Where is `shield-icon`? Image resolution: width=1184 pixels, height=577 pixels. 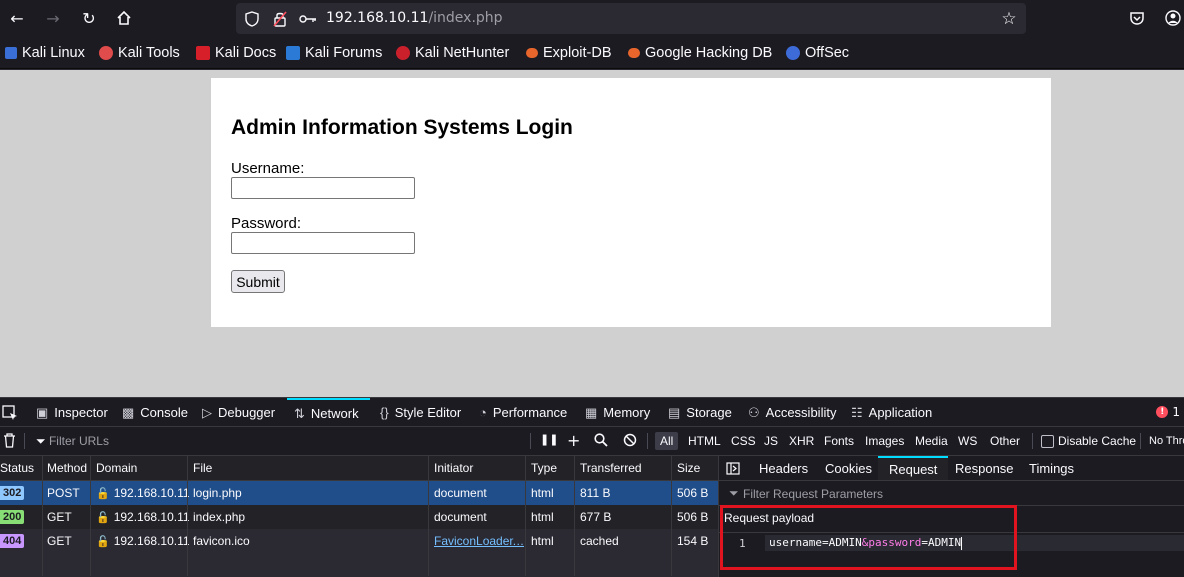
shield-icon is located at coordinates (252, 19).